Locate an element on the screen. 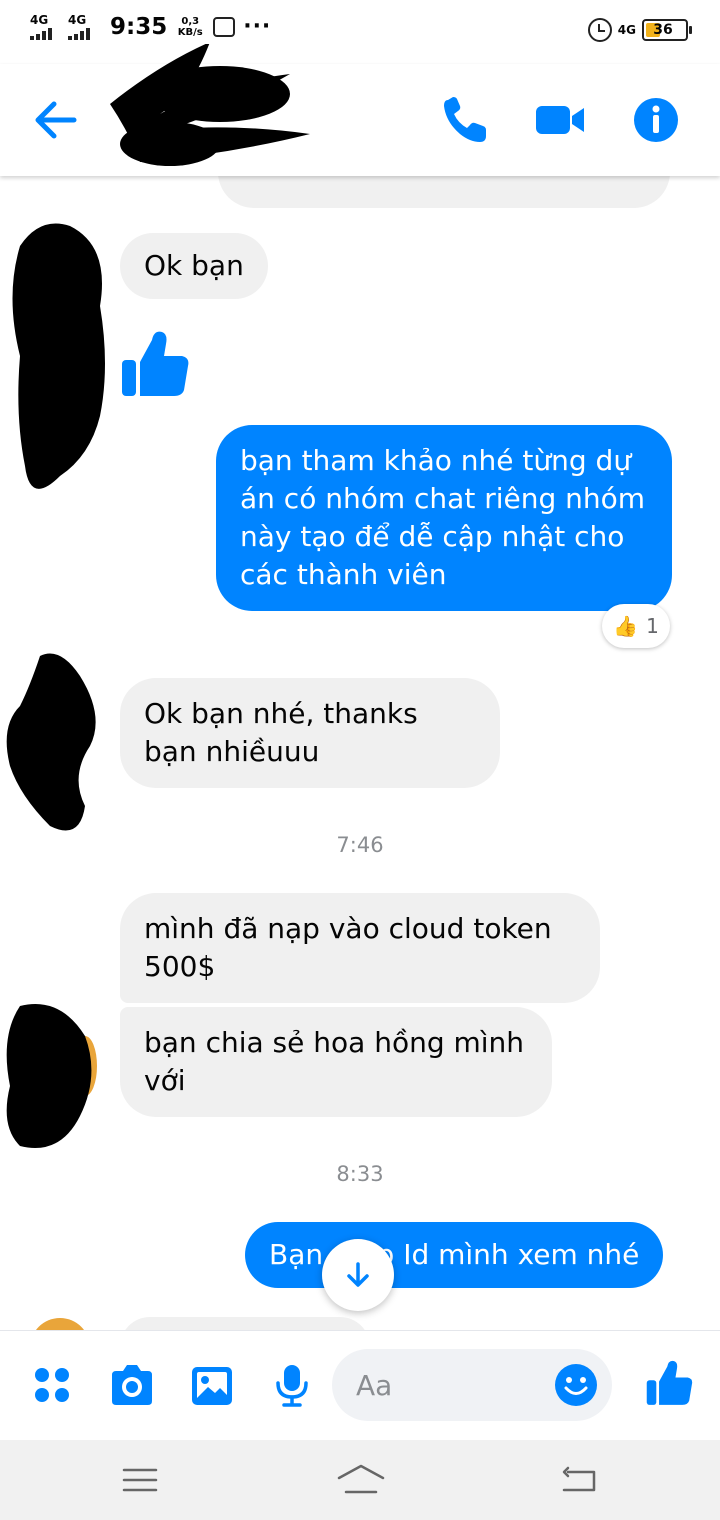 The width and height of the screenshot is (720, 1520). message-reaction: 👍 1 is located at coordinates (636, 626).